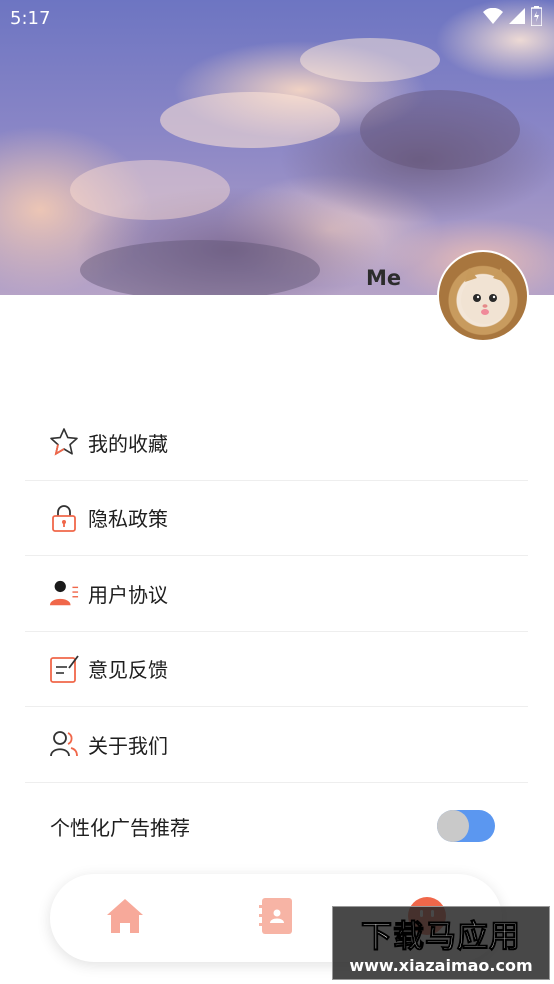  I want to click on personalized-ads-label: 个性化广告推荐, so click(120, 827).